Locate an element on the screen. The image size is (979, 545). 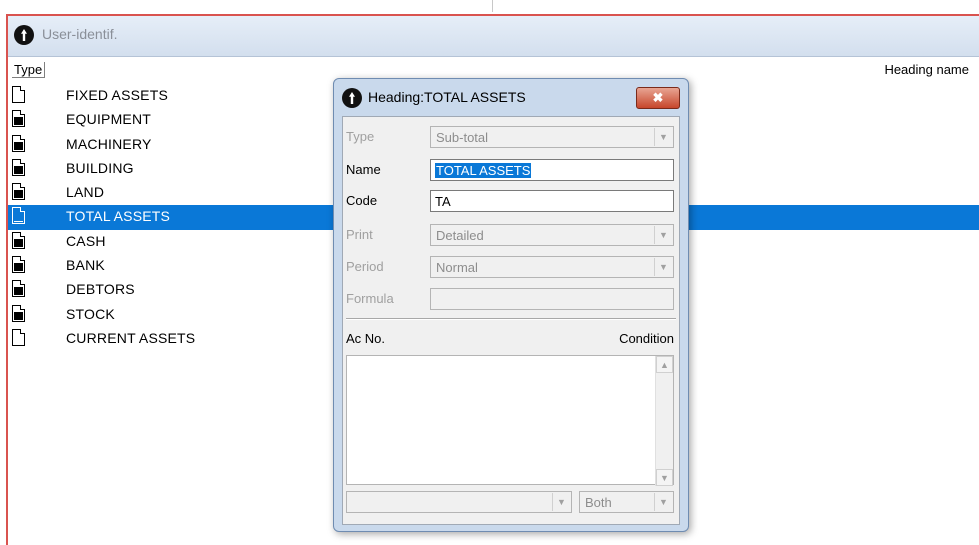
account-condition-list: ▲ ▼ is located at coordinates (510, 420).